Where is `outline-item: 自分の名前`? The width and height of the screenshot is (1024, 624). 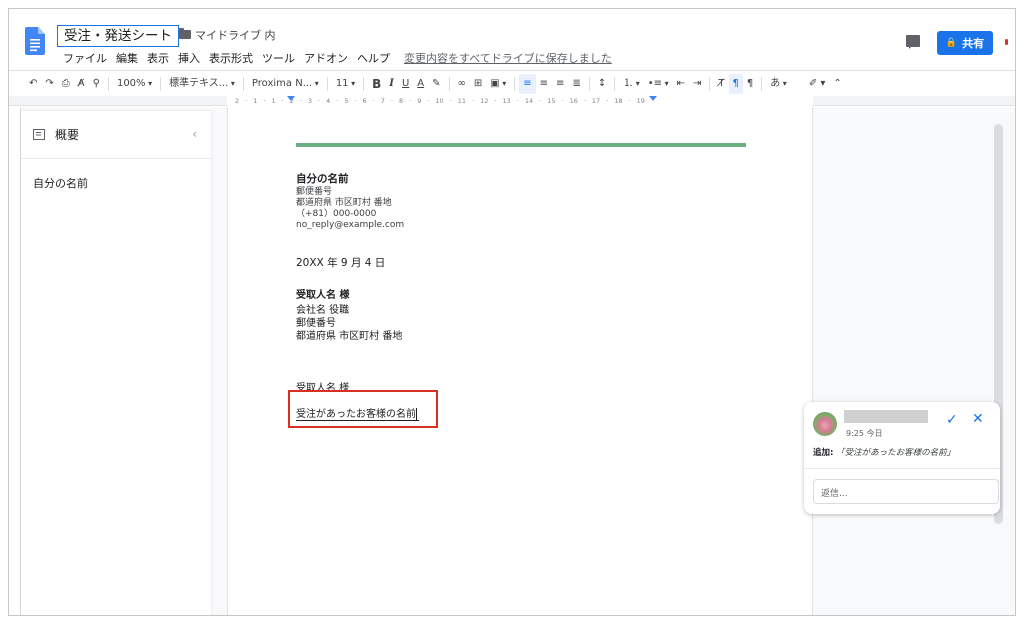 outline-item: 自分の名前 is located at coordinates (116, 175).